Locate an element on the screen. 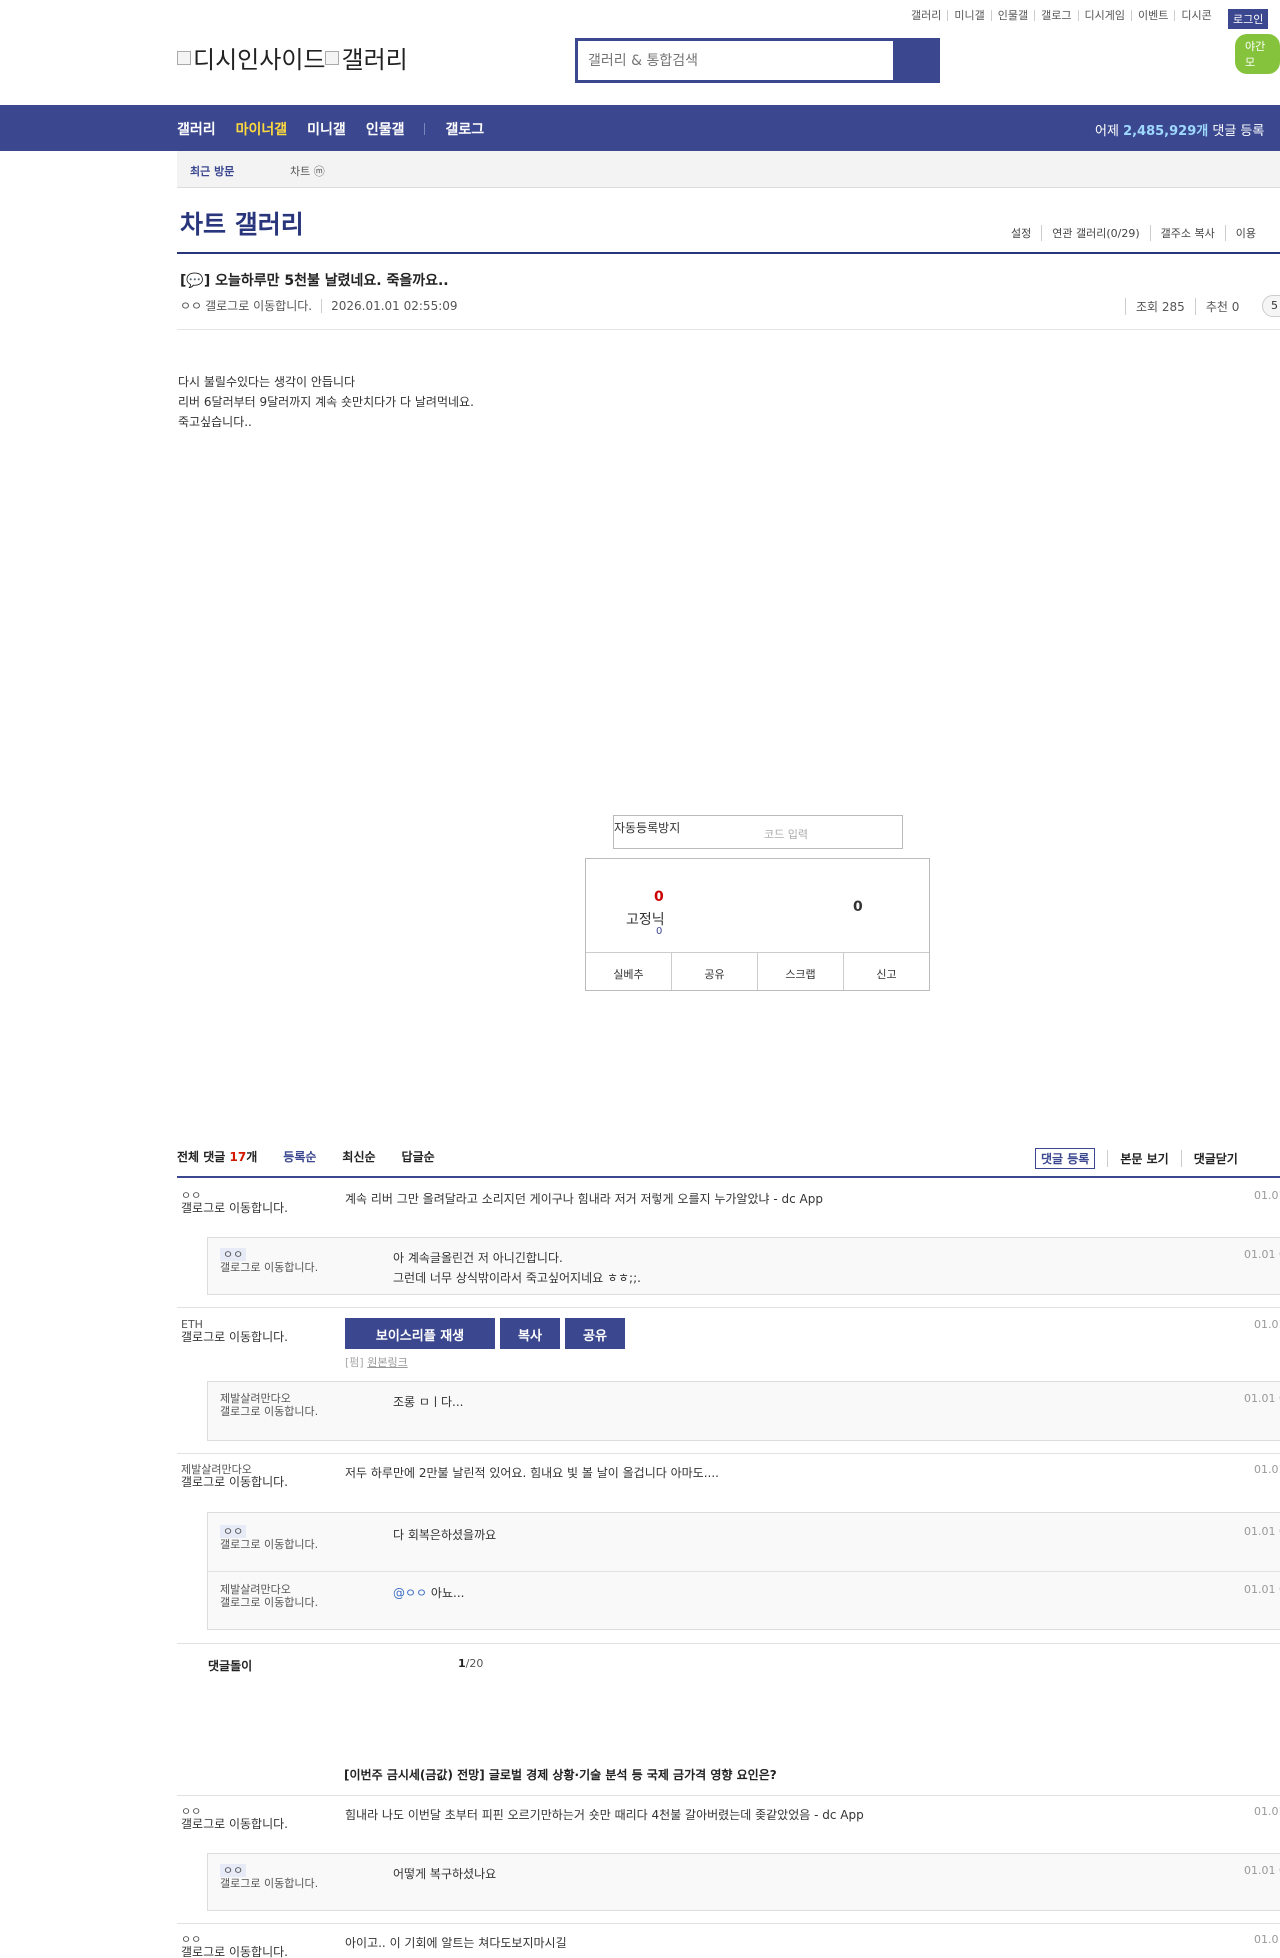 The image size is (1280, 1958). search-button is located at coordinates (915, 60).